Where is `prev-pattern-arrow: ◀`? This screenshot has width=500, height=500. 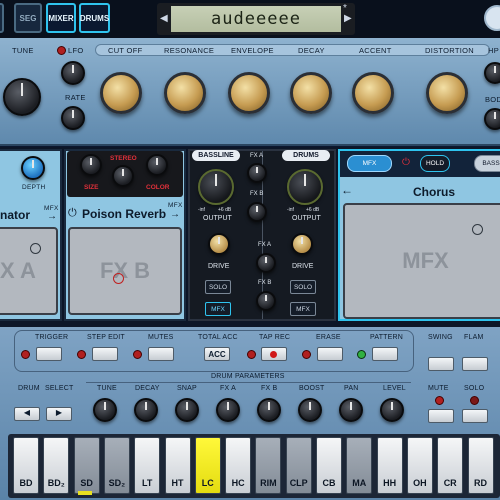 prev-pattern-arrow: ◀ is located at coordinates (164, 18).